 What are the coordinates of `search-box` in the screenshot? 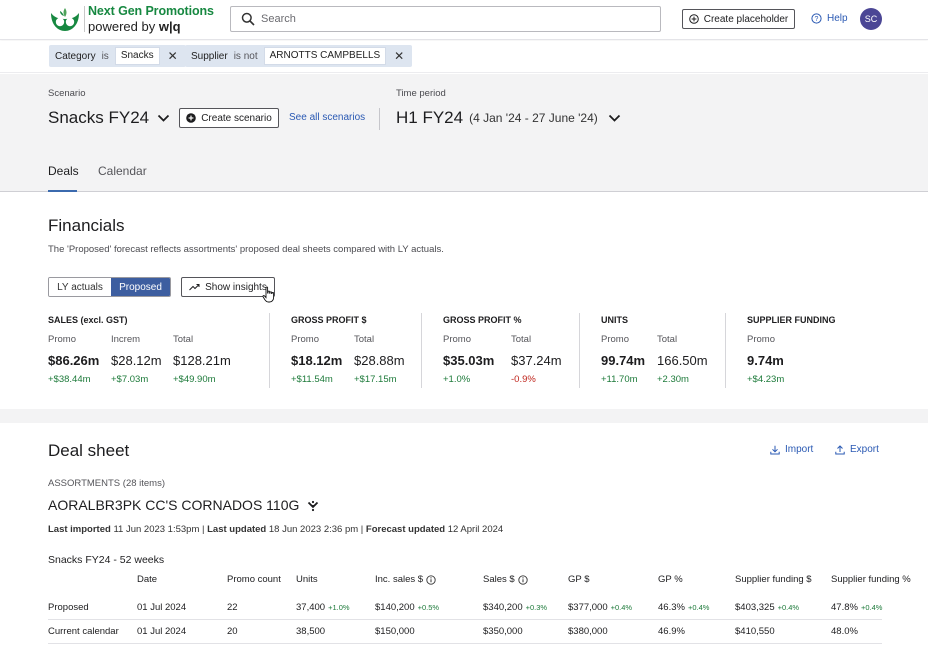 It's located at (445, 19).